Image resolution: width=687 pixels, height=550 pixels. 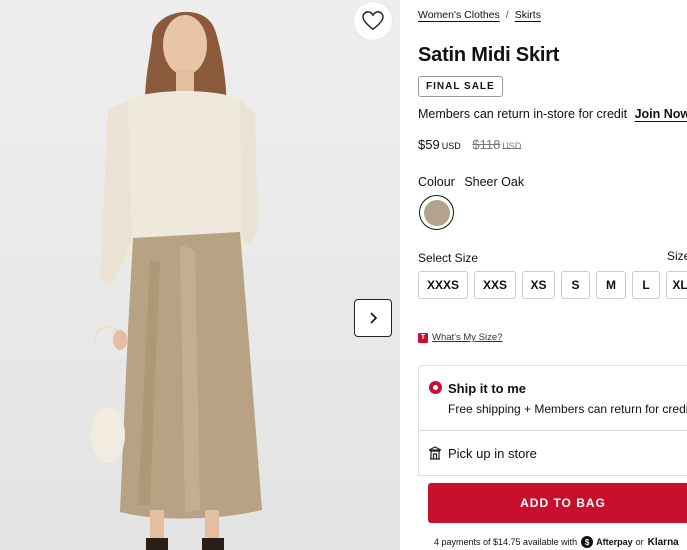 I want to click on breadcrumb: Women's Clothes / Skirts, so click(x=479, y=15).